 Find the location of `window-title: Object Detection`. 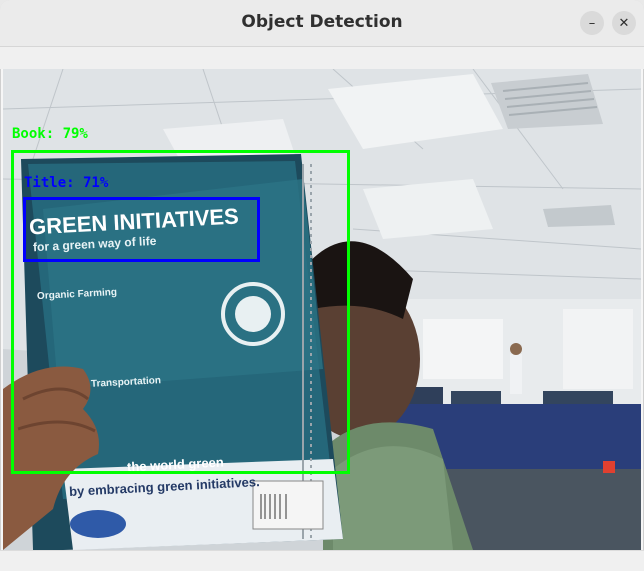

window-title: Object Detection is located at coordinates (322, 22).